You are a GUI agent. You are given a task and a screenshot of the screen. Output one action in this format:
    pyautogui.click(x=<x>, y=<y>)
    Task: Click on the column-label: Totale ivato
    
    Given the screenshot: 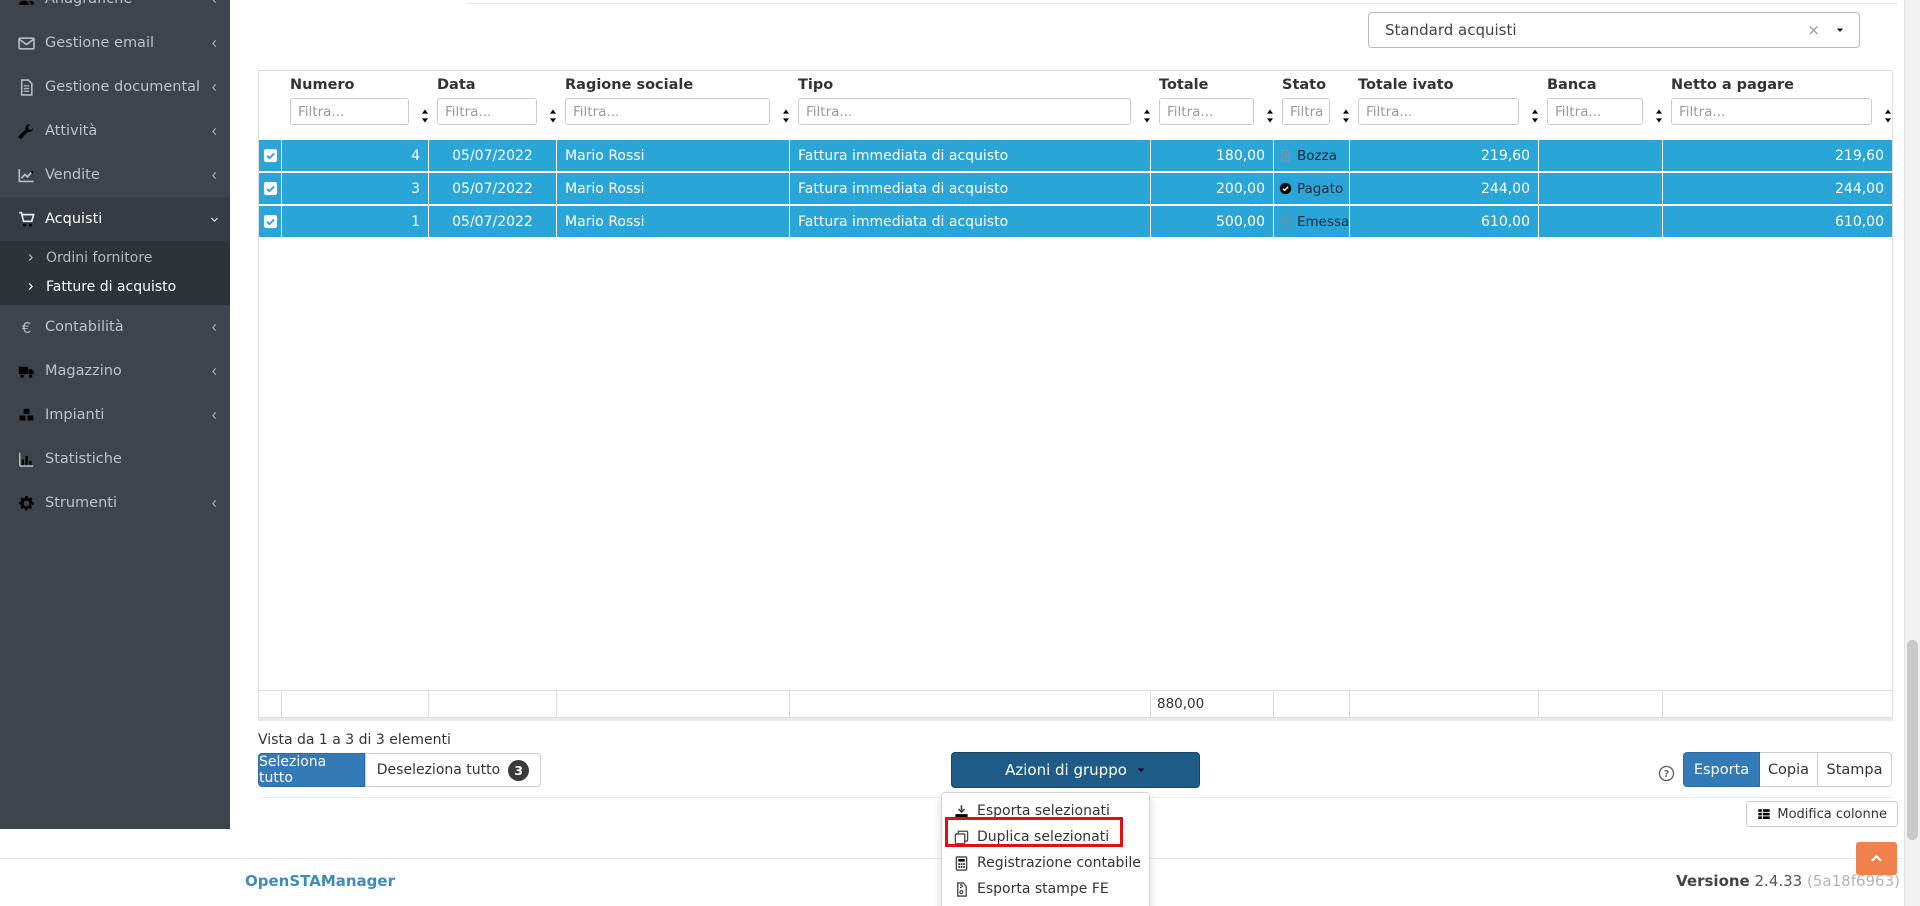 What is the action you would take?
    pyautogui.click(x=1406, y=85)
    